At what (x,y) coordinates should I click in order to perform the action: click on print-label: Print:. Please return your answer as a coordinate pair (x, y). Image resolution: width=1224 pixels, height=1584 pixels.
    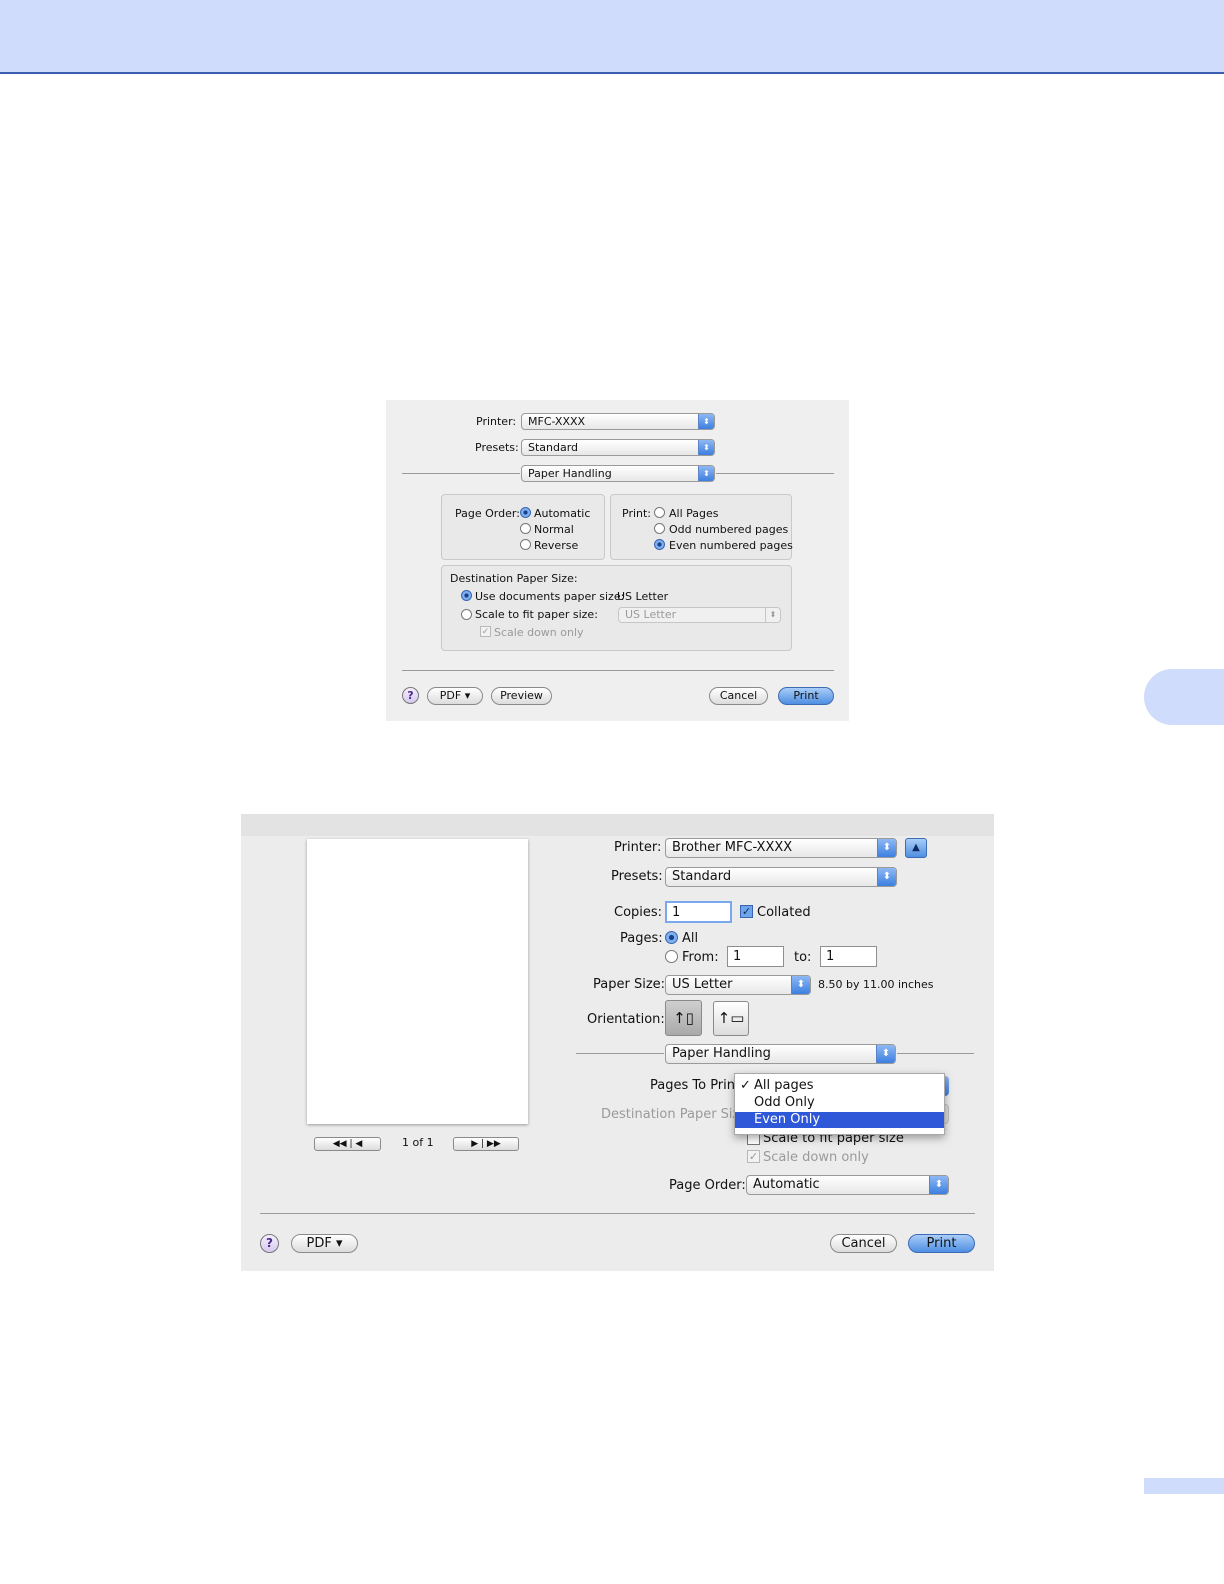
    Looking at the image, I should click on (637, 513).